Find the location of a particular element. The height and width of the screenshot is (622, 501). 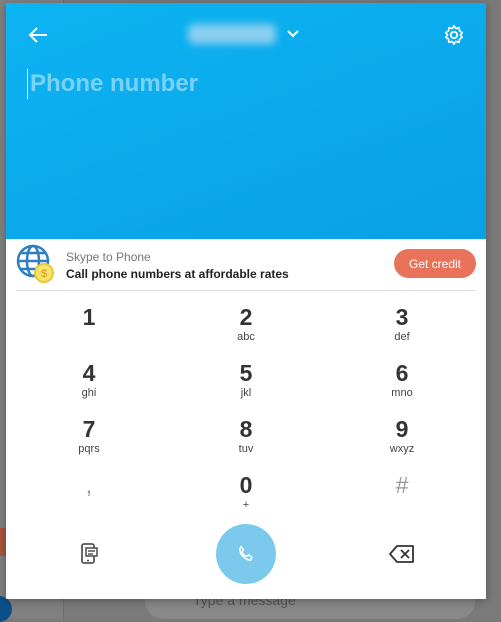

arrow-left-icon is located at coordinates (38, 35).